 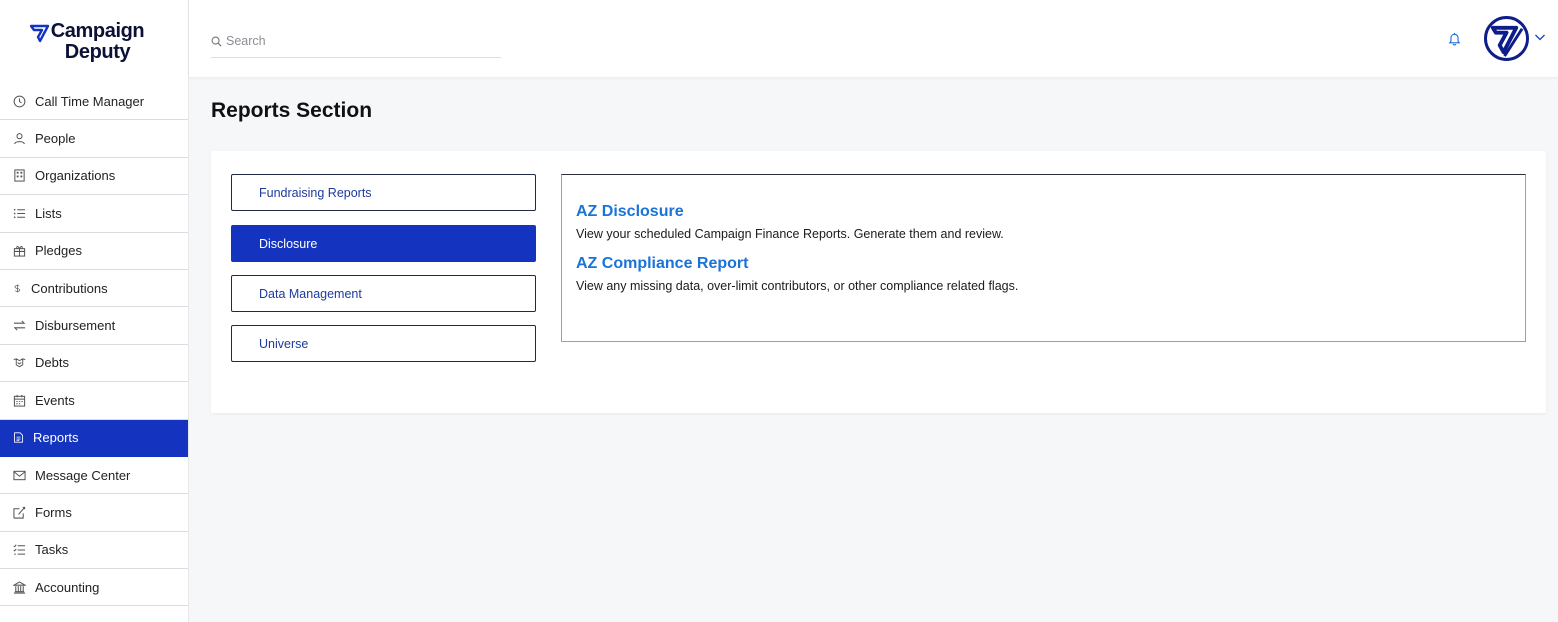 What do you see at coordinates (1454, 39) in the screenshot?
I see `notification-bell-icon` at bounding box center [1454, 39].